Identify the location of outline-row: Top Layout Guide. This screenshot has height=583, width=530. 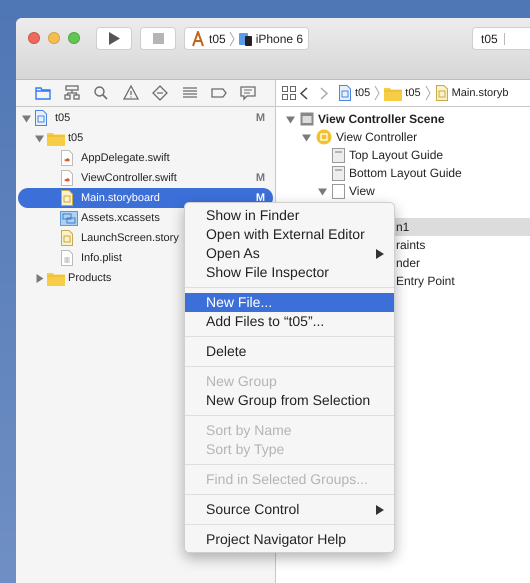
(403, 155).